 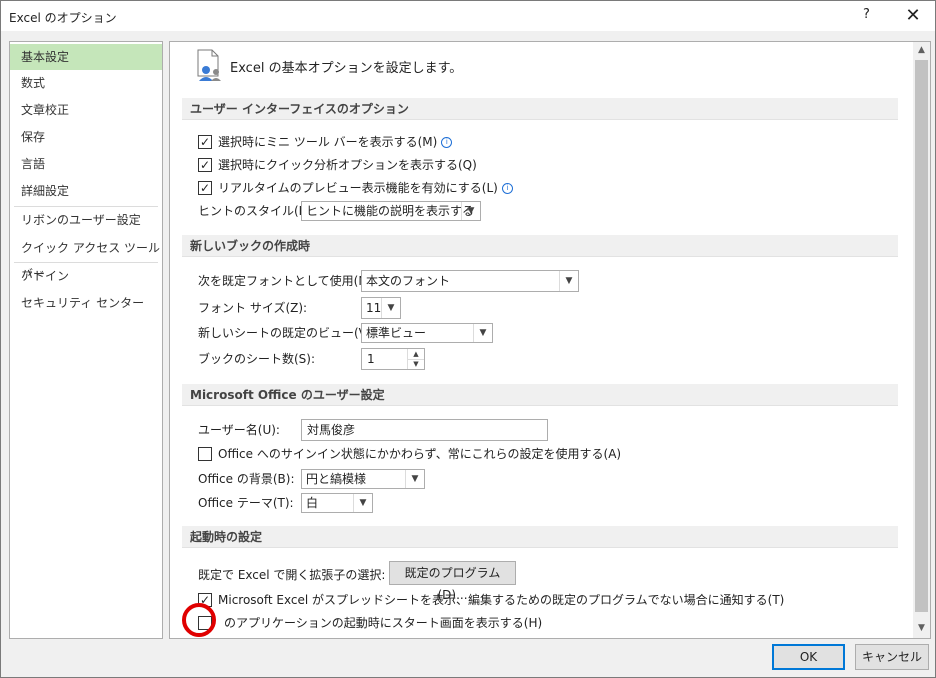 What do you see at coordinates (408, 281) in the screenshot?
I see `default-font-value: 本文のフォント` at bounding box center [408, 281].